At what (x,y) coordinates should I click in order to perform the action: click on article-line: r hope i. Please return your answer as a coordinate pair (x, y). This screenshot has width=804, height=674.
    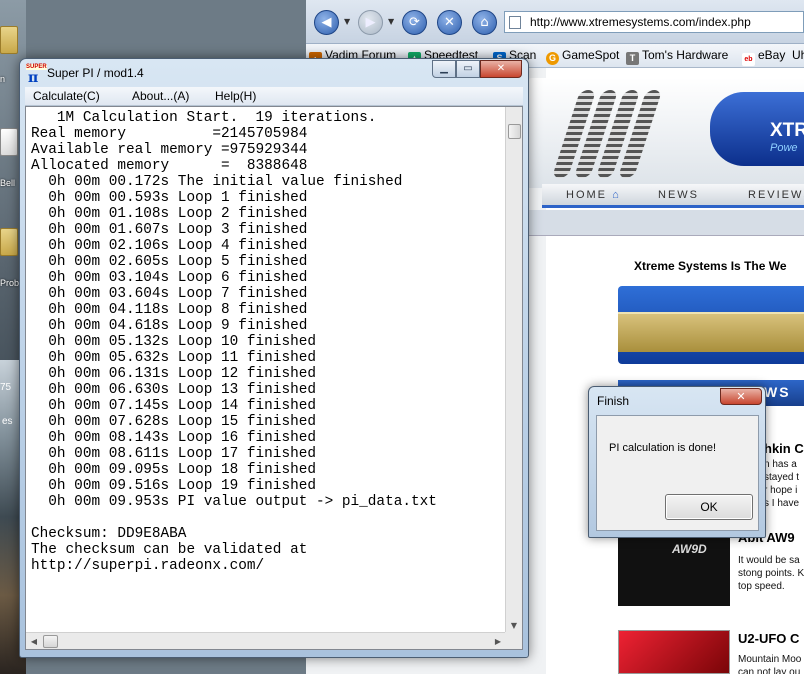
    Looking at the image, I should click on (781, 490).